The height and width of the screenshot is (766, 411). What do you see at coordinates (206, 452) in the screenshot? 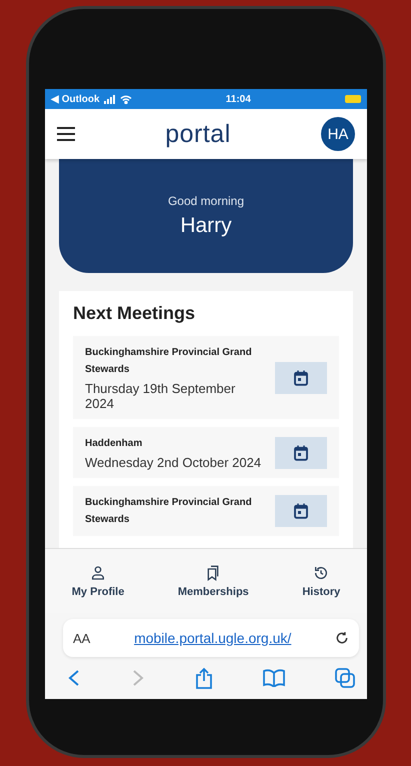
I see `meeting-item: Haddenham Wednesday 2nd October 2024` at bounding box center [206, 452].